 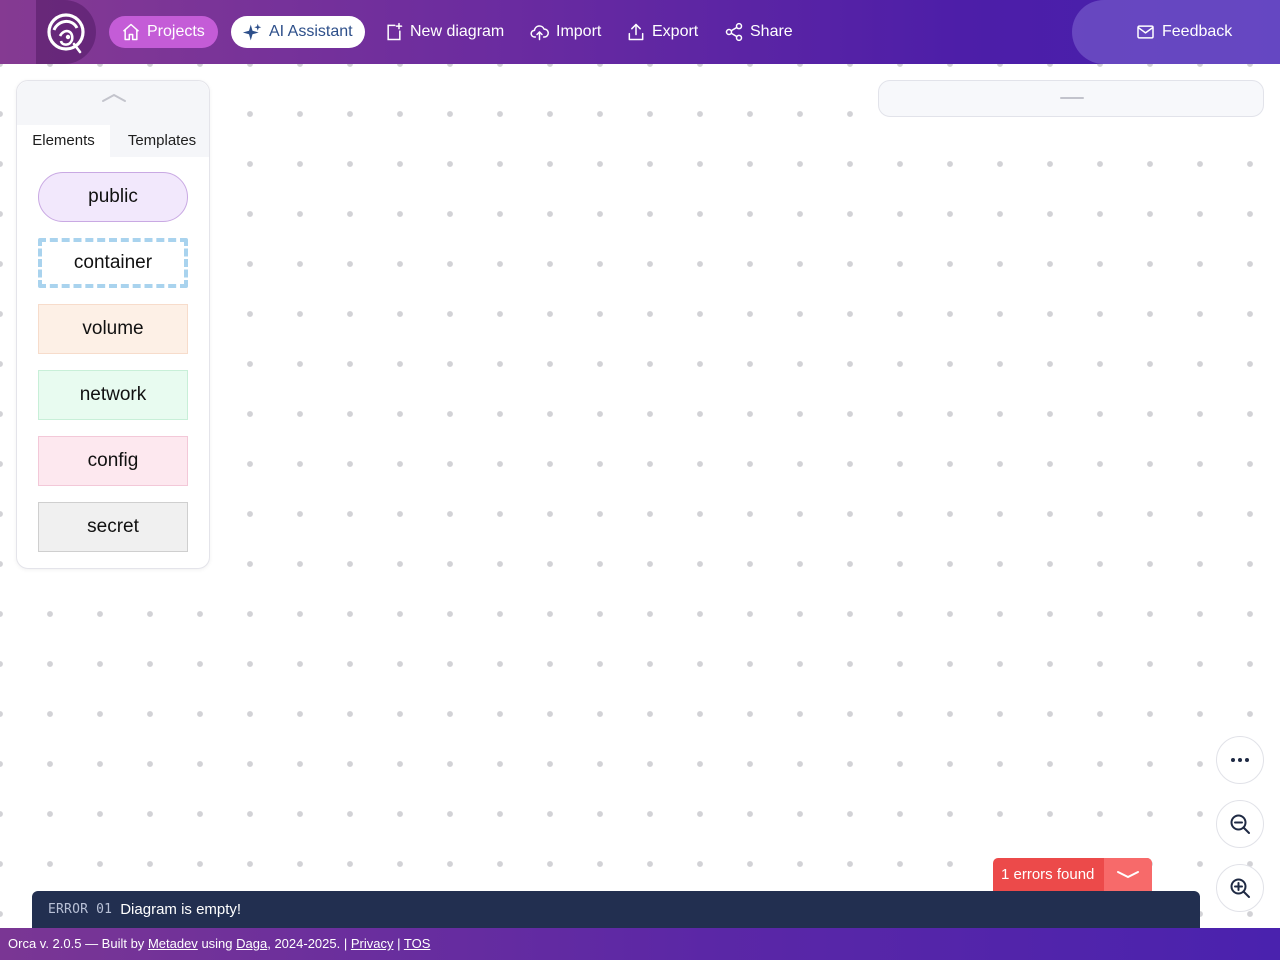 I want to click on element-network: network, so click(x=113, y=395).